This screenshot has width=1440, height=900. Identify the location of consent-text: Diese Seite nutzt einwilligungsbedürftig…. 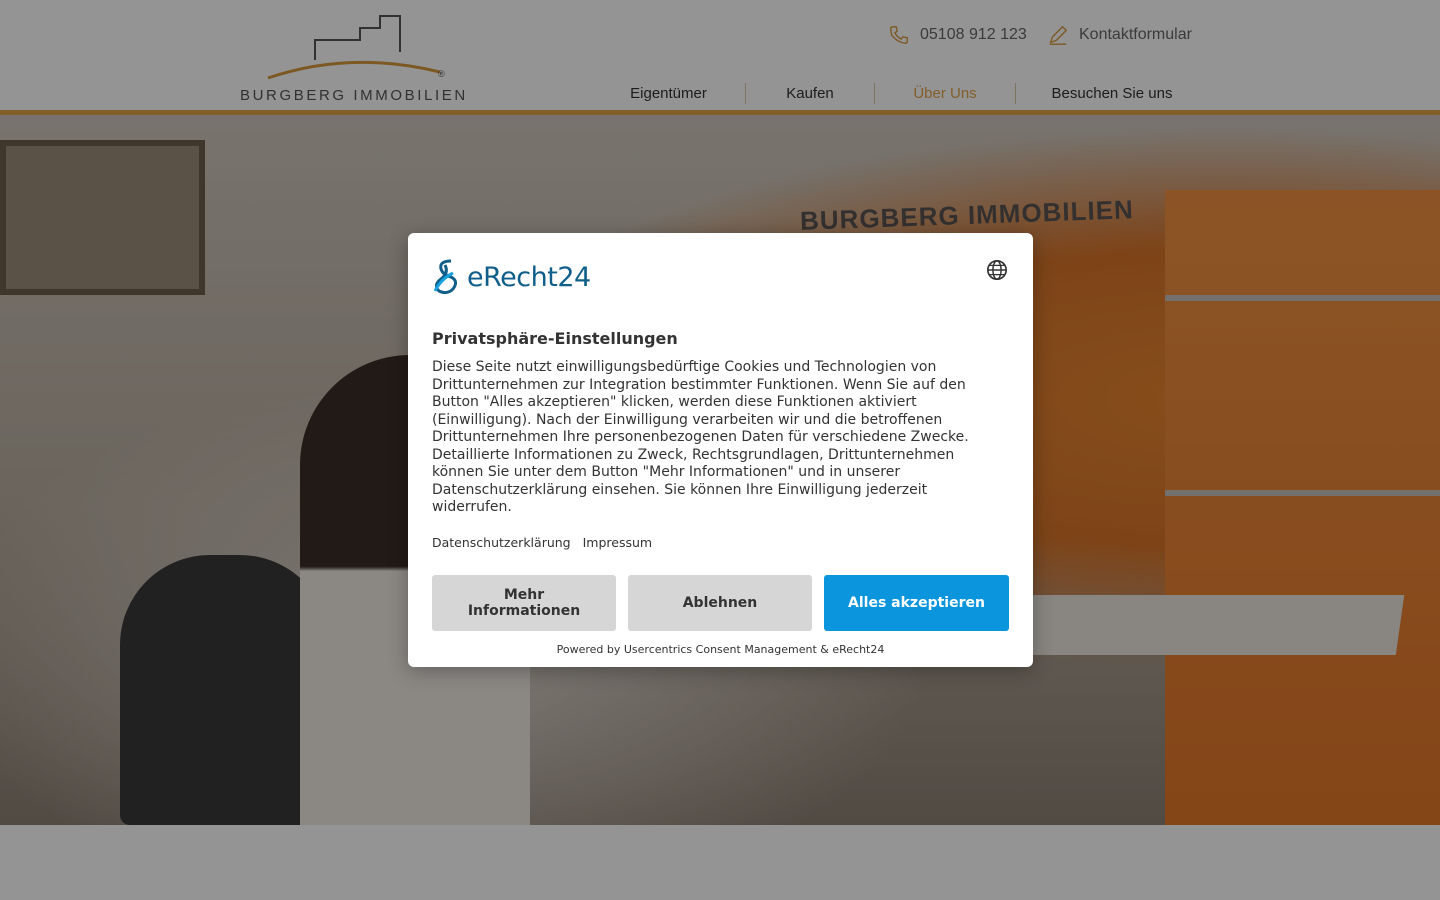
(700, 437).